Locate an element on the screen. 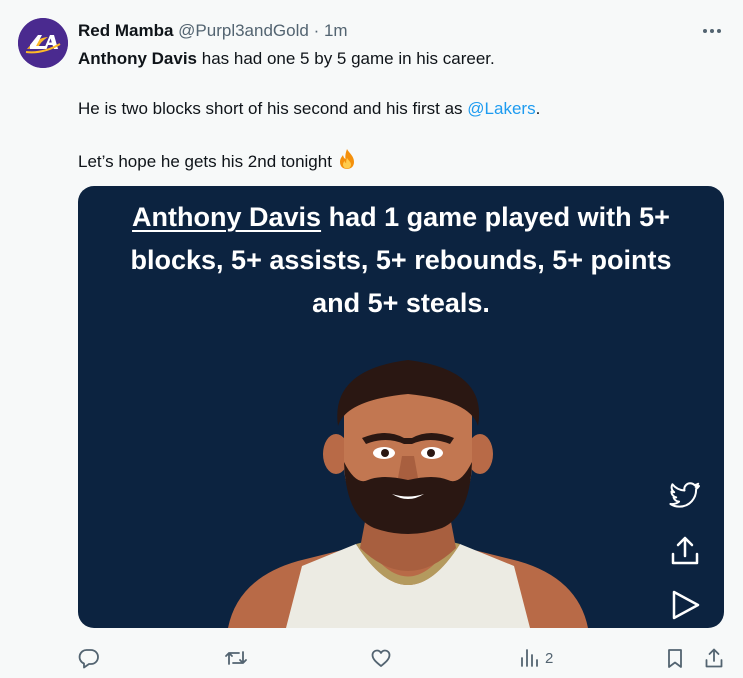 This screenshot has height=678, width=743. bookmark-icon is located at coordinates (675, 658).